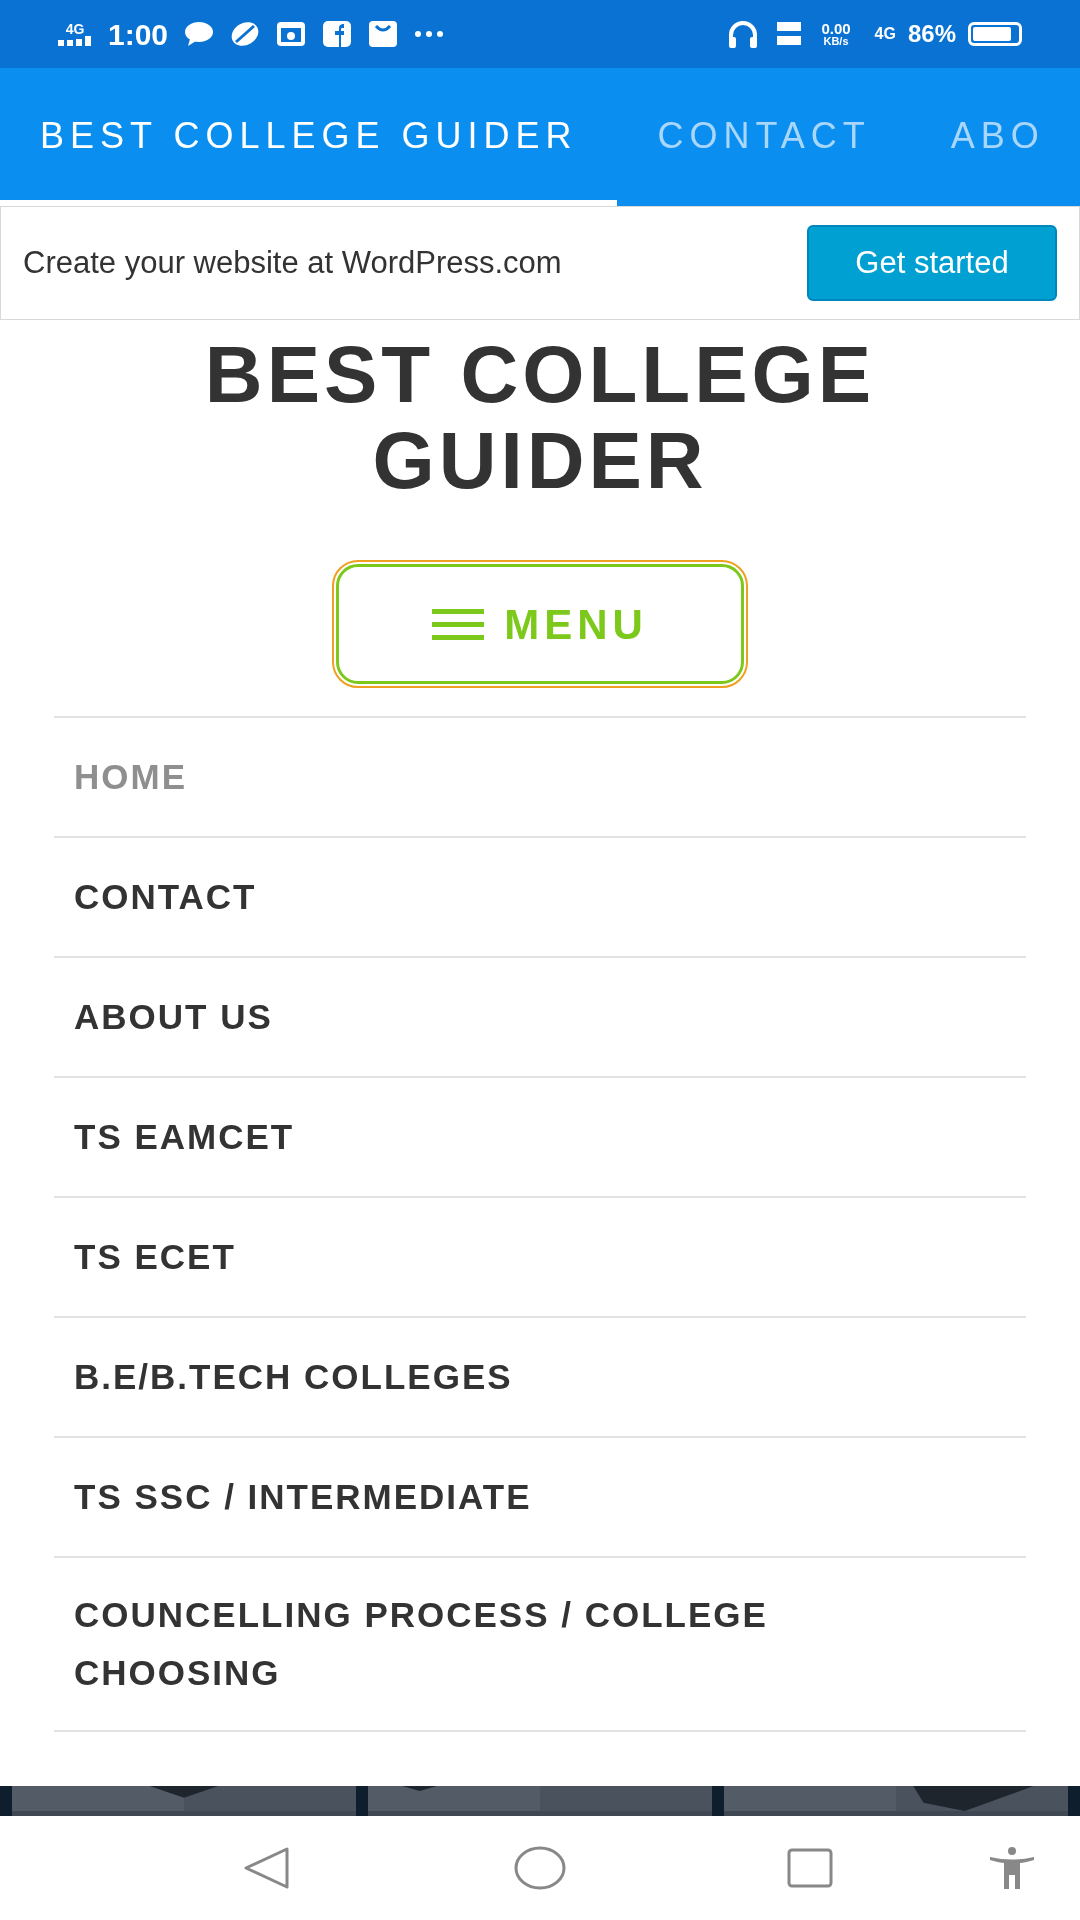  What do you see at coordinates (303, 1497) in the screenshot?
I see `menu-item: TS SSC / INTERMEDIATE` at bounding box center [303, 1497].